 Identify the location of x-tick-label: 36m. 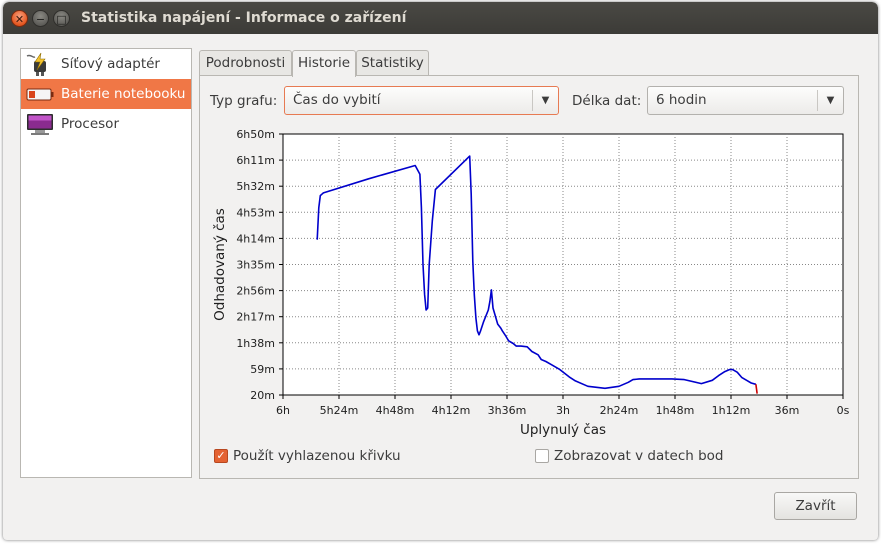
(787, 410).